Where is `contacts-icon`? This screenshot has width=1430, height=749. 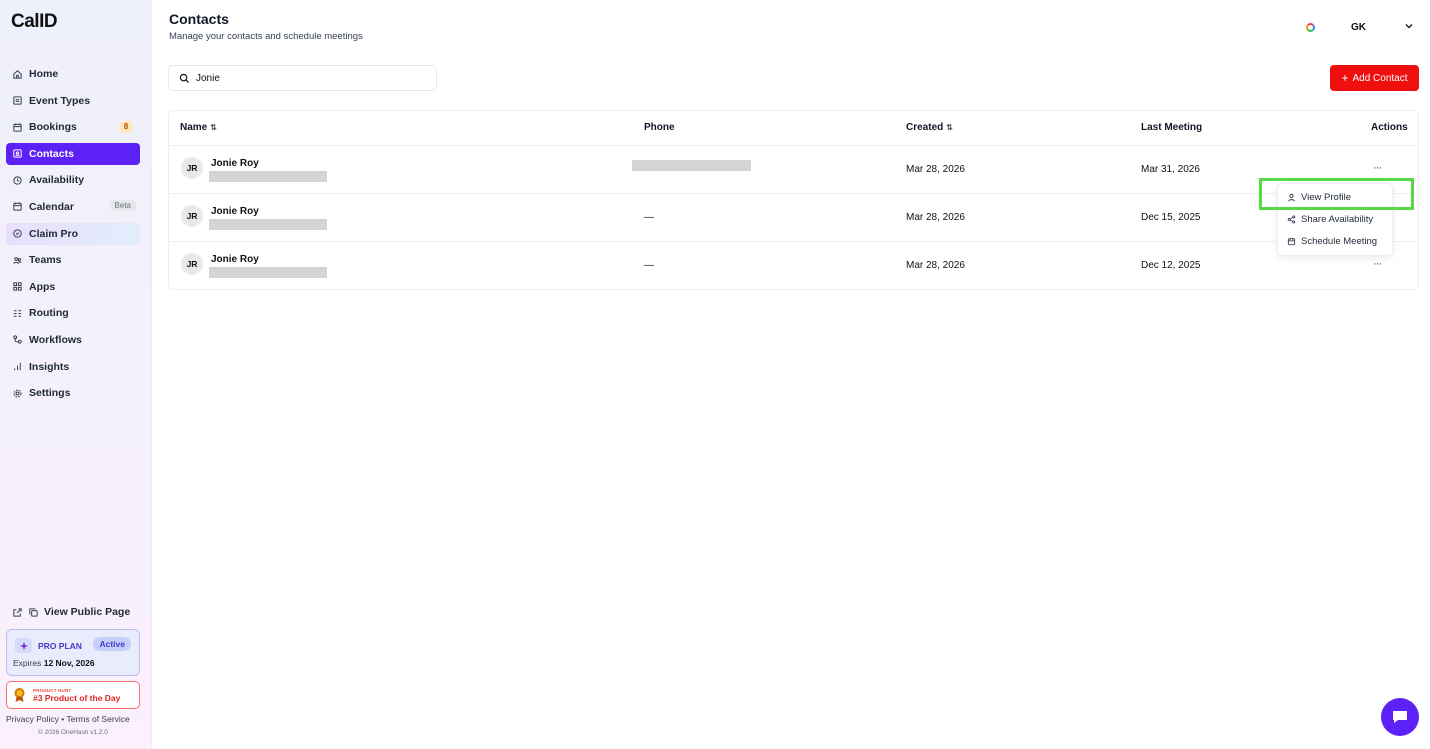
contacts-icon is located at coordinates (17, 153).